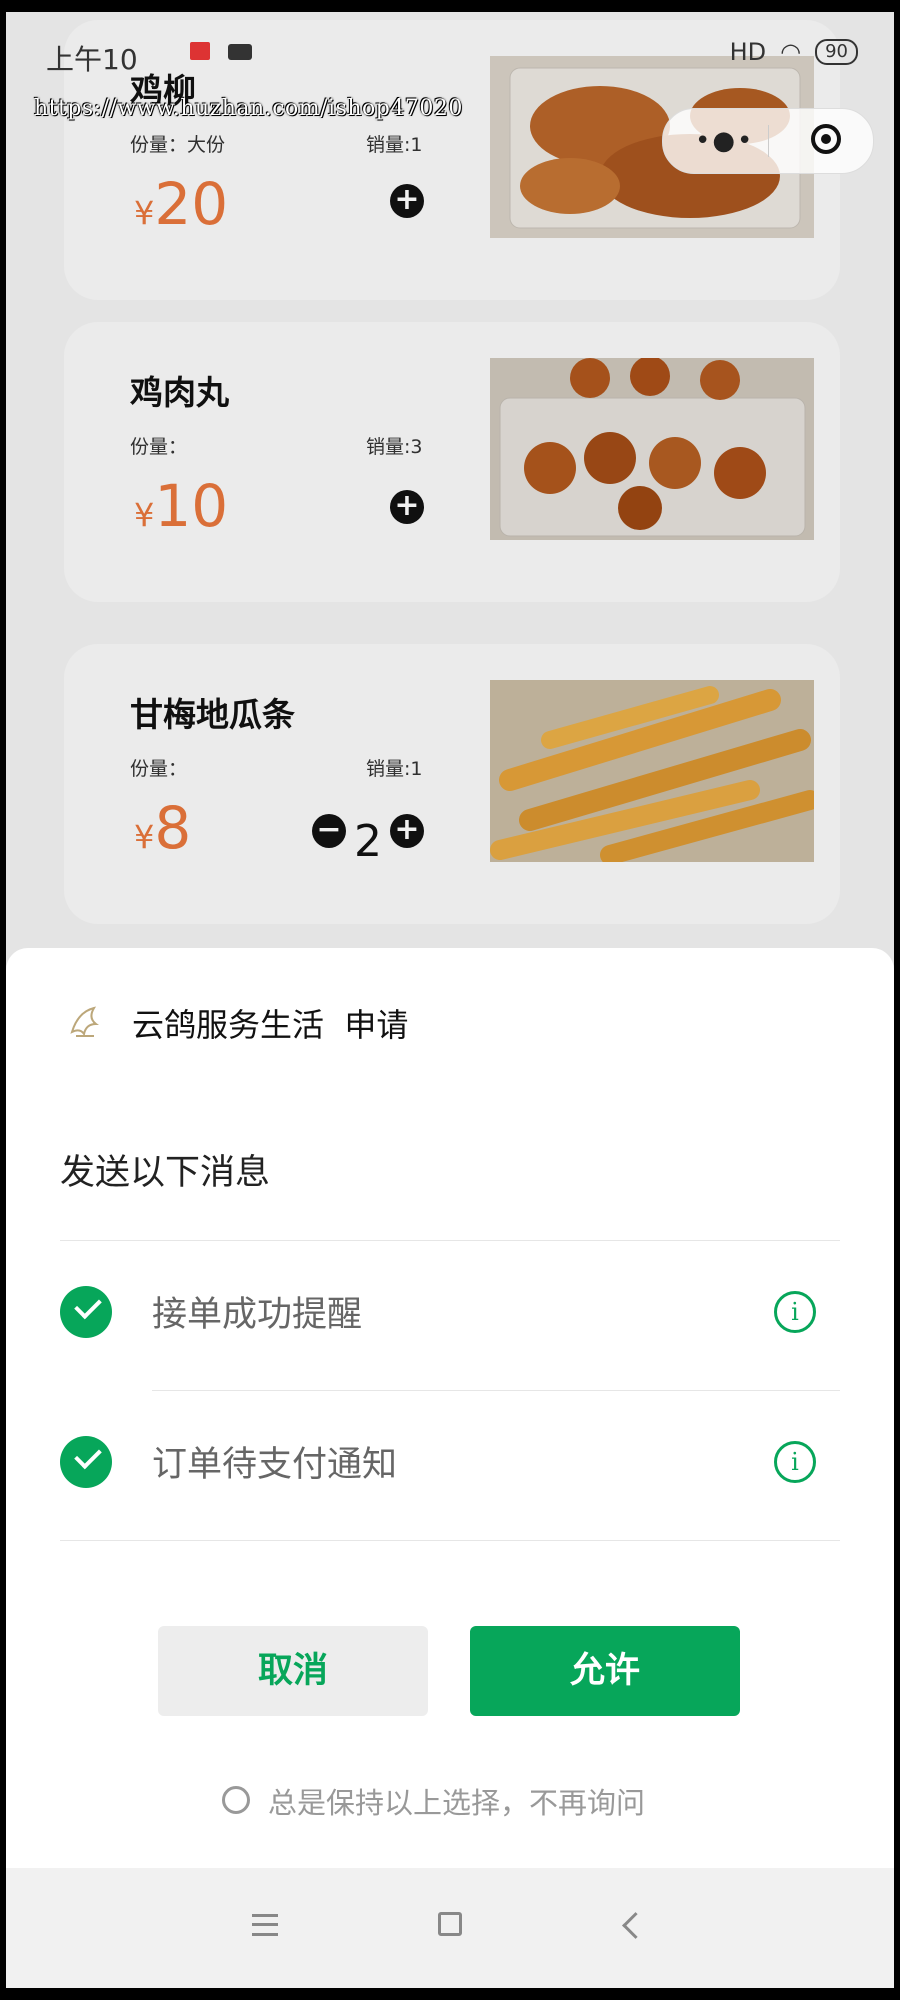 This screenshot has height=2000, width=900. What do you see at coordinates (748, 52) in the screenshot?
I see `signal-icon: HD` at bounding box center [748, 52].